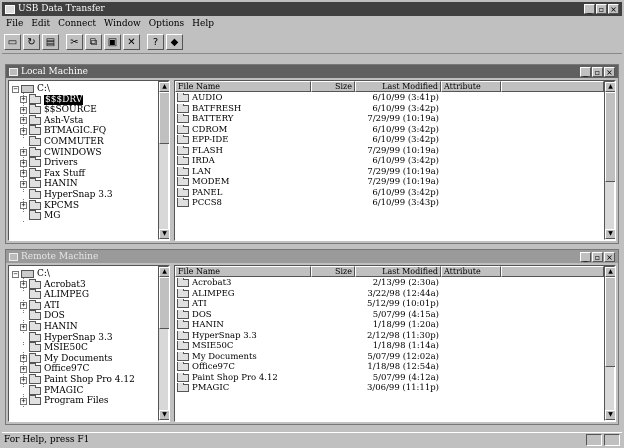  I want to click on file-row: MSIE50C 1/18/98 (1:14a), so click(389, 346).